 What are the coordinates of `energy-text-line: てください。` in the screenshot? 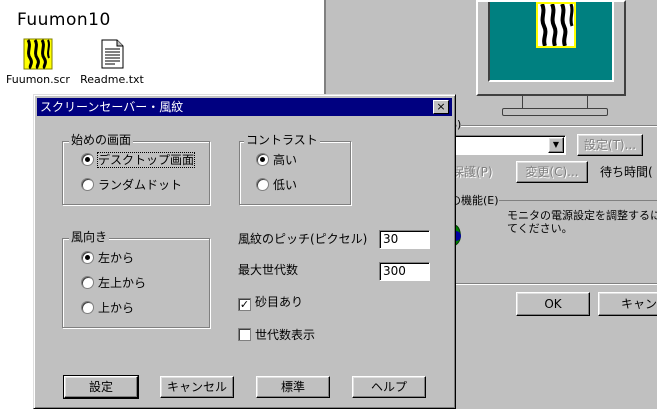 It's located at (540, 228).